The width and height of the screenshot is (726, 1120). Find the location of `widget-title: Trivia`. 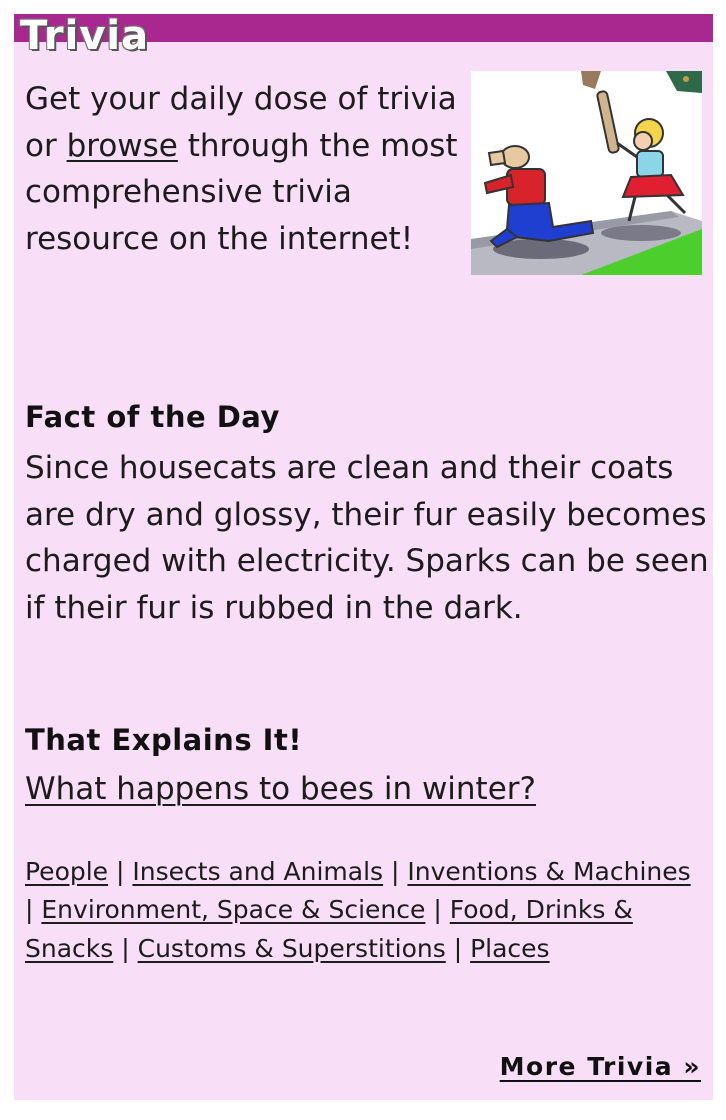

widget-title: Trivia is located at coordinates (85, 36).